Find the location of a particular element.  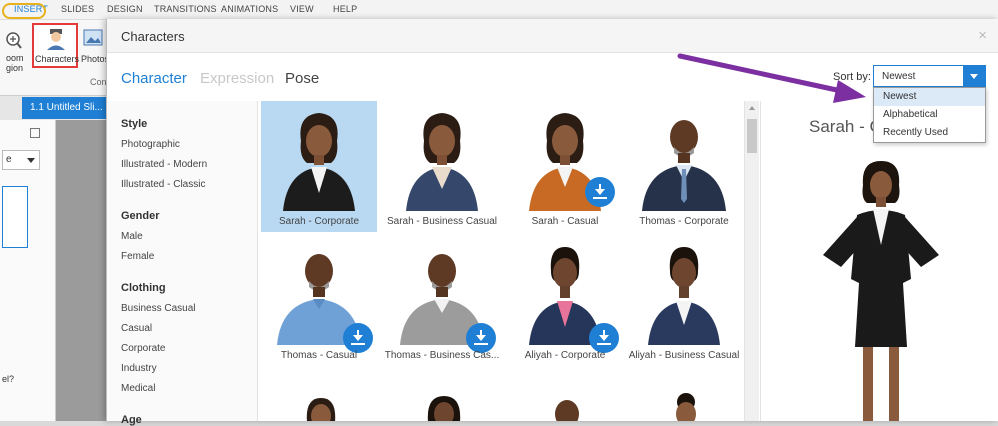

annotation-arrow is located at coordinates (771, 78).